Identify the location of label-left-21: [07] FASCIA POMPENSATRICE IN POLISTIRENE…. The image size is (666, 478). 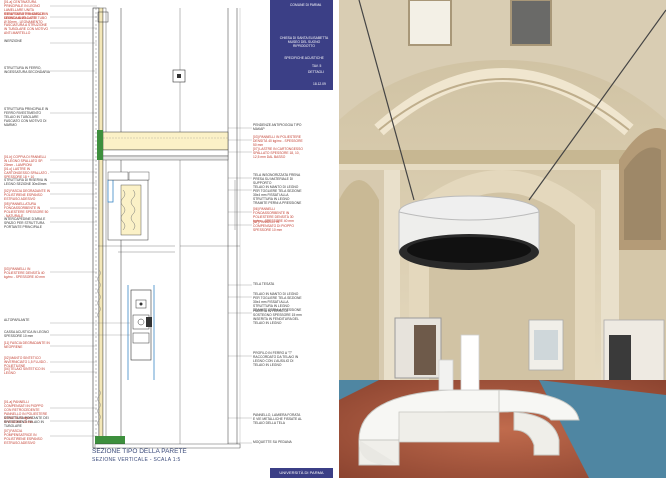
(23, 437).